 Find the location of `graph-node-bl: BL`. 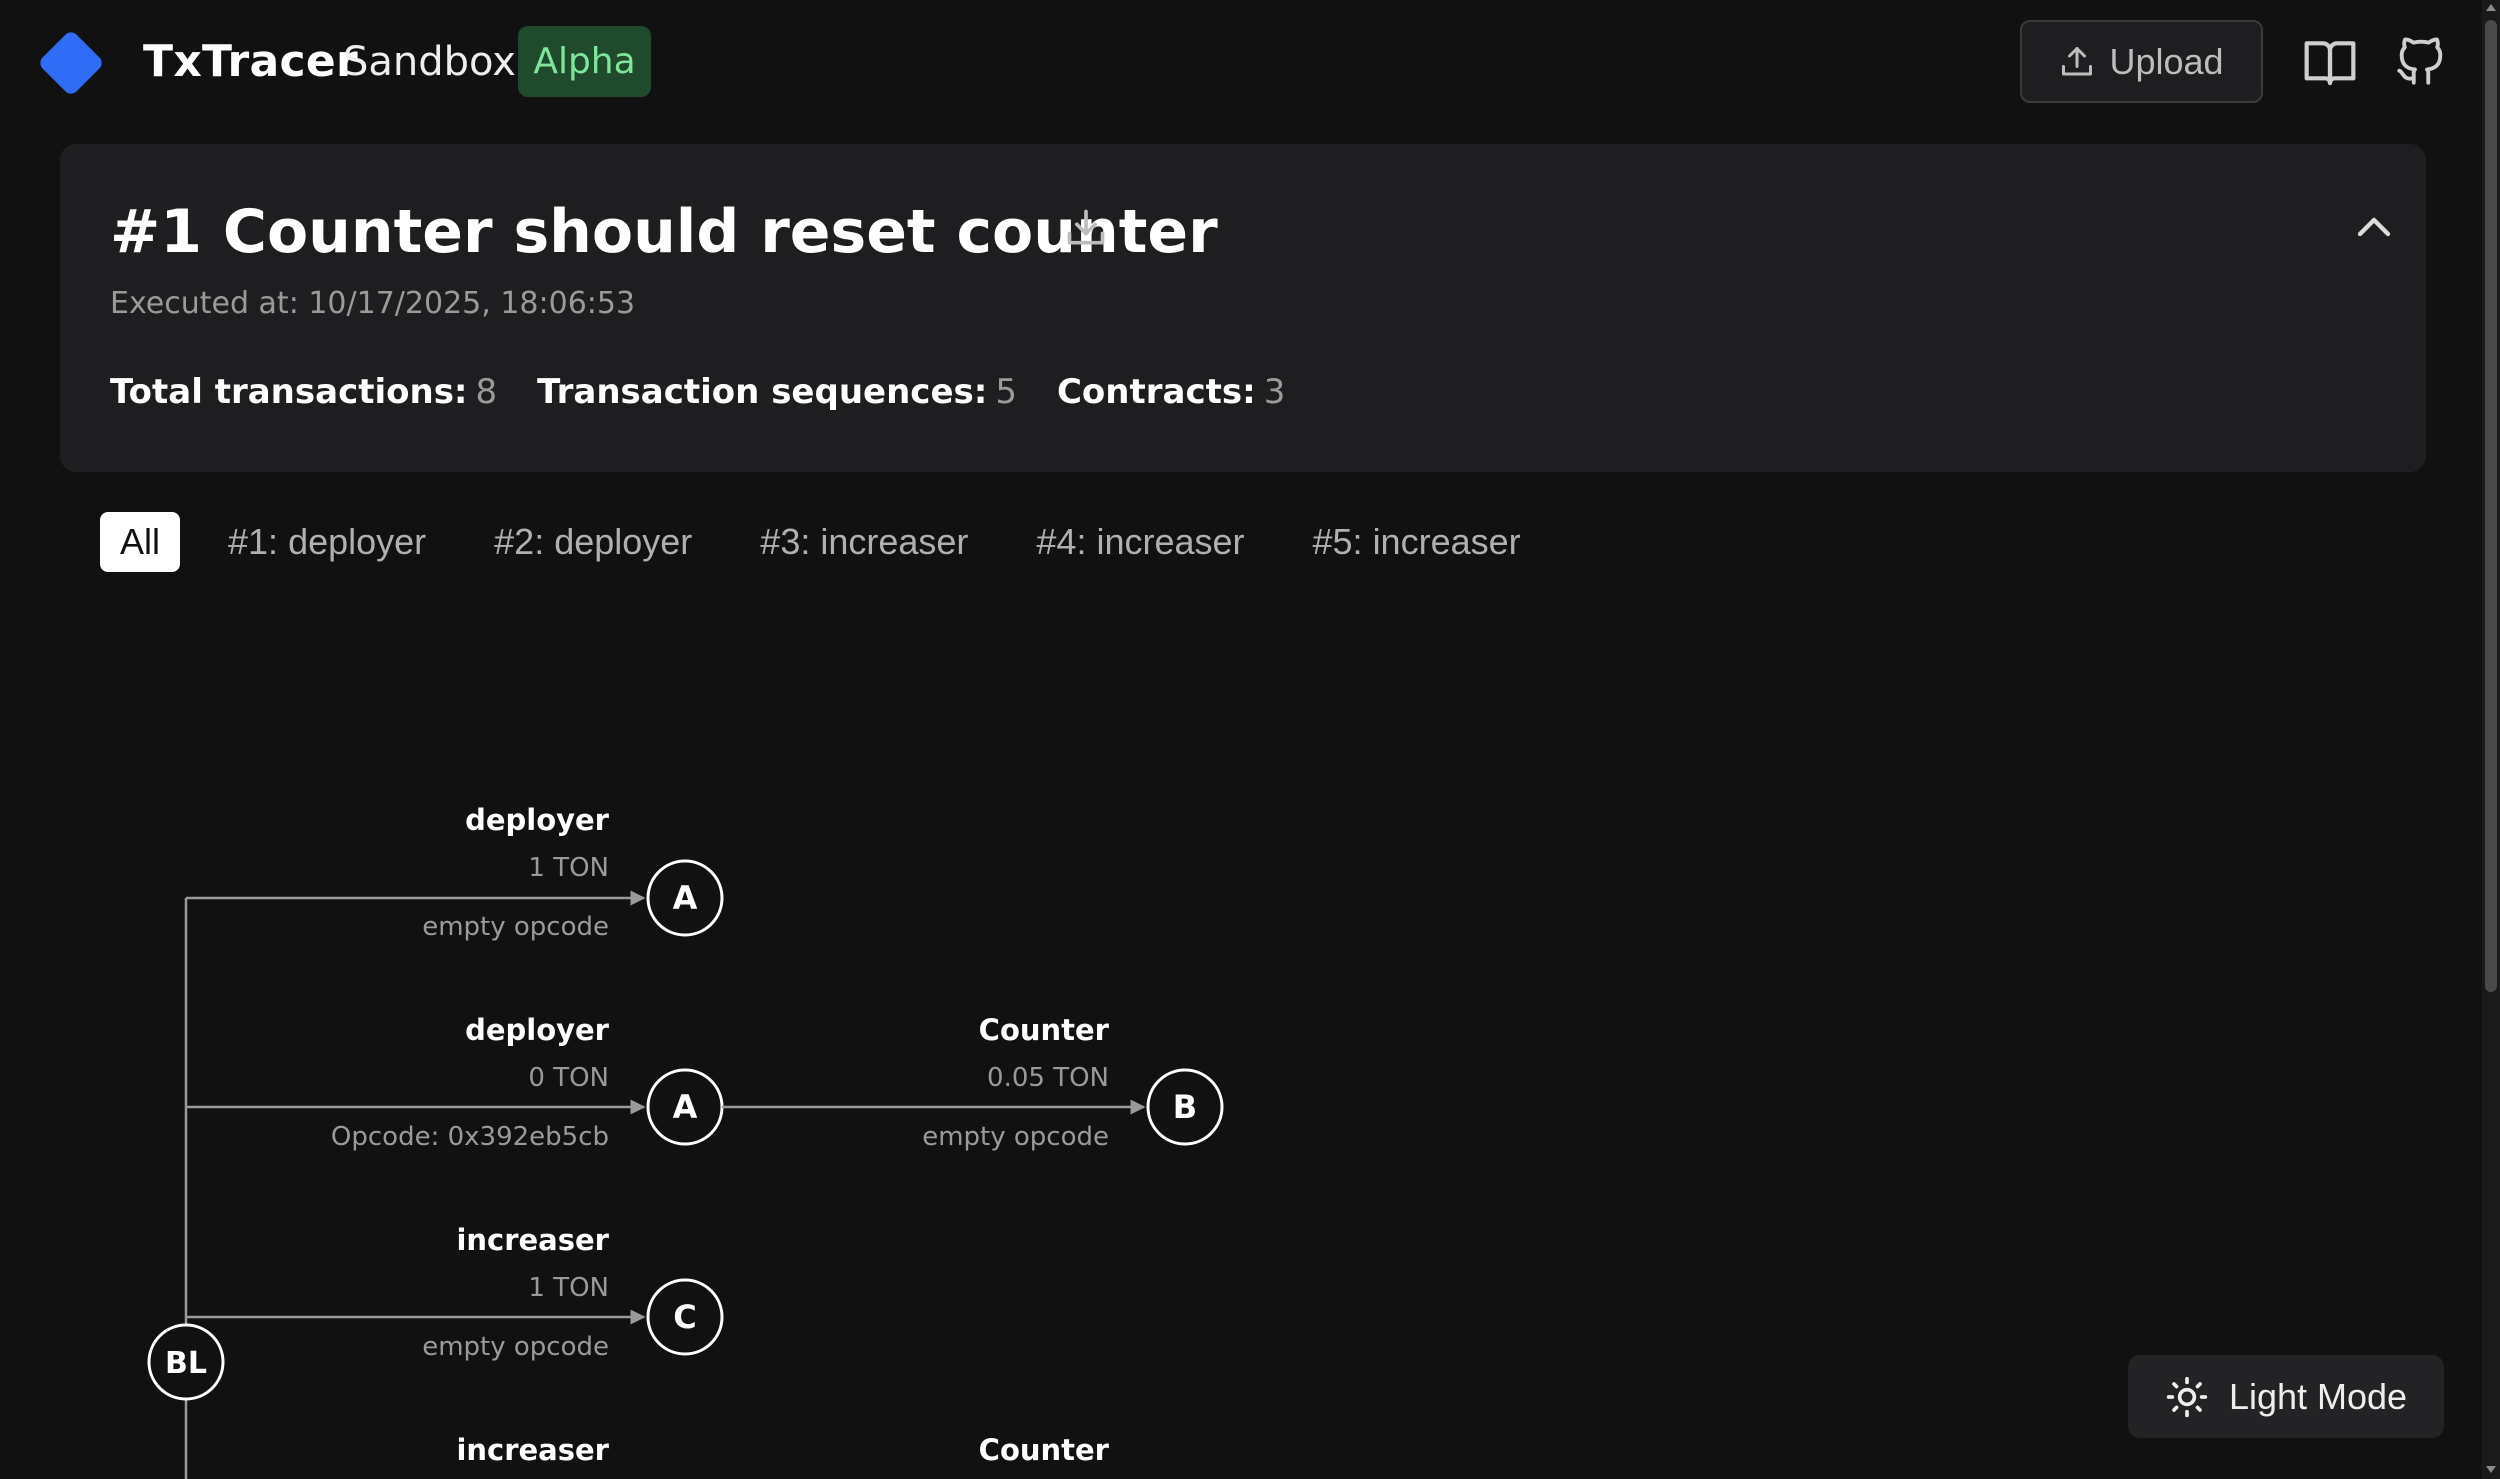

graph-node-bl: BL is located at coordinates (186, 1362).